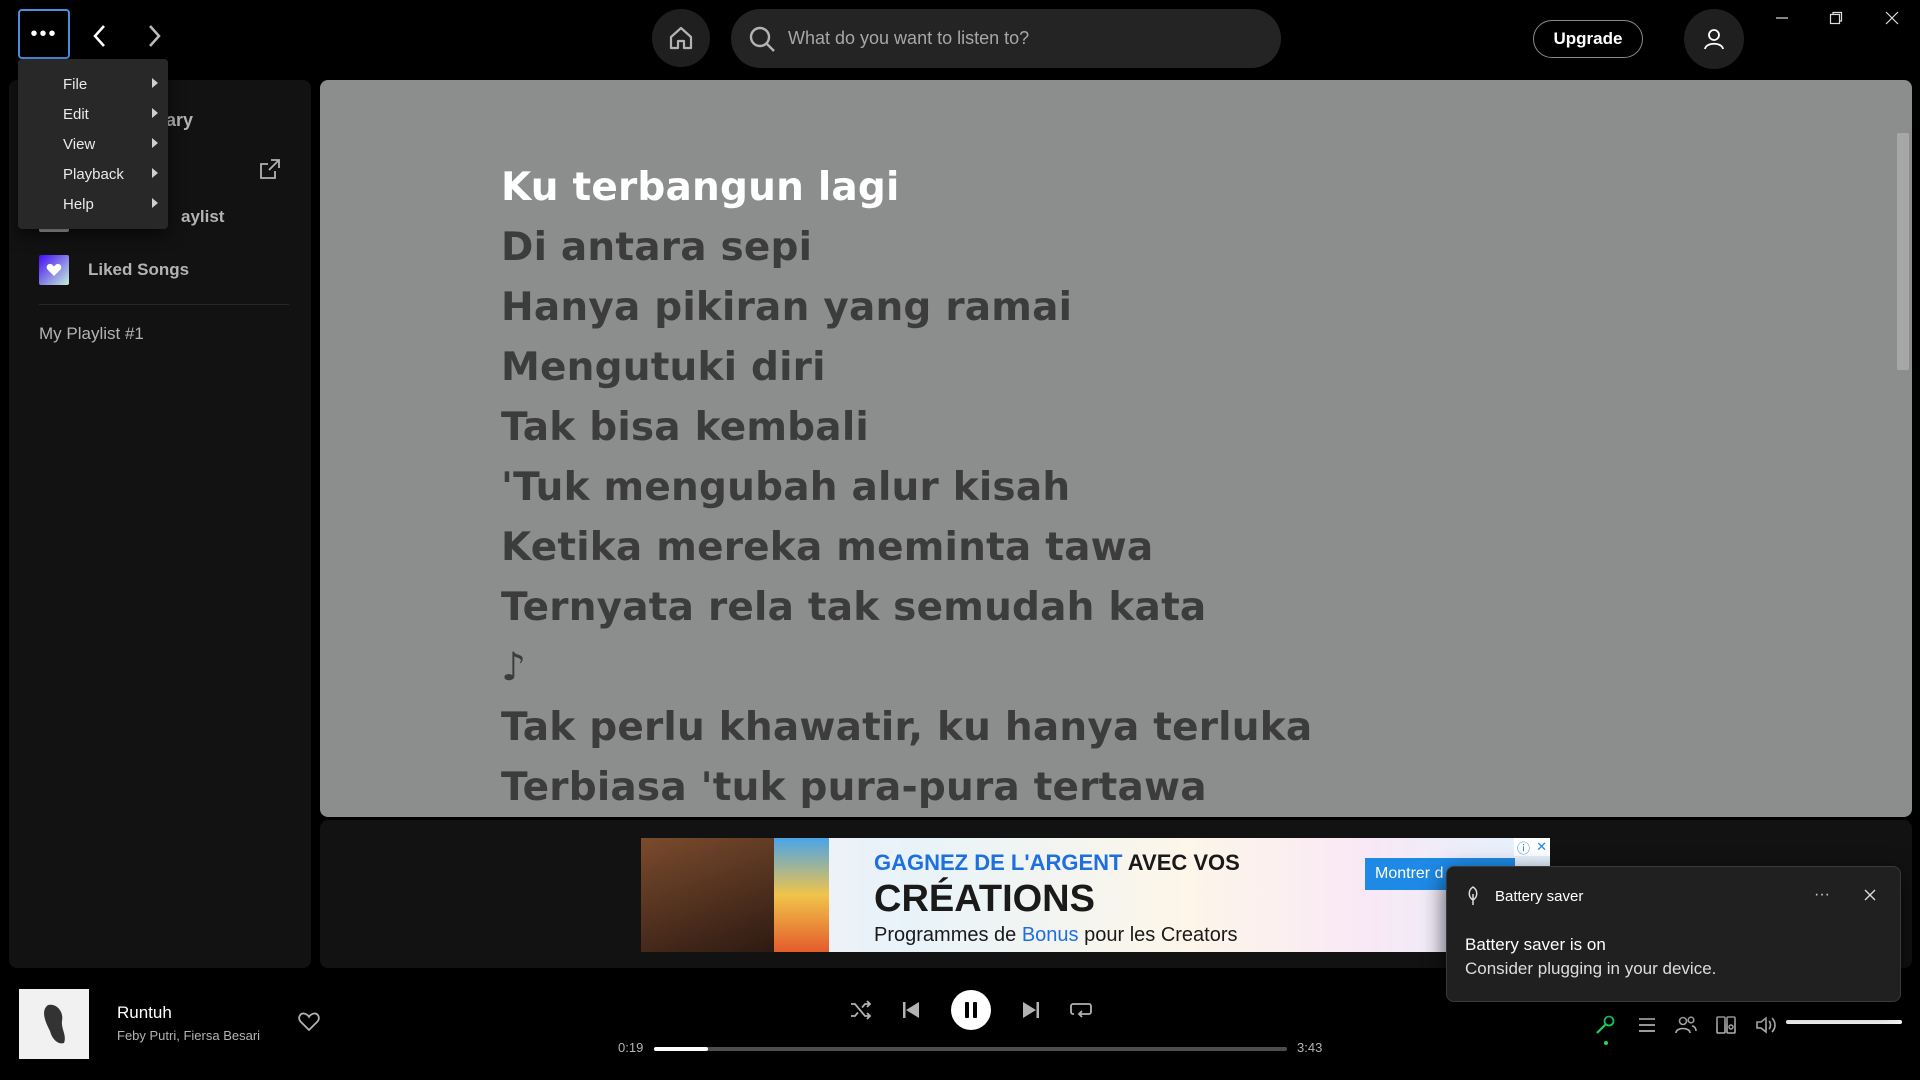  I want to click on lyric-line: Ku terbangun lagi, so click(700, 187).